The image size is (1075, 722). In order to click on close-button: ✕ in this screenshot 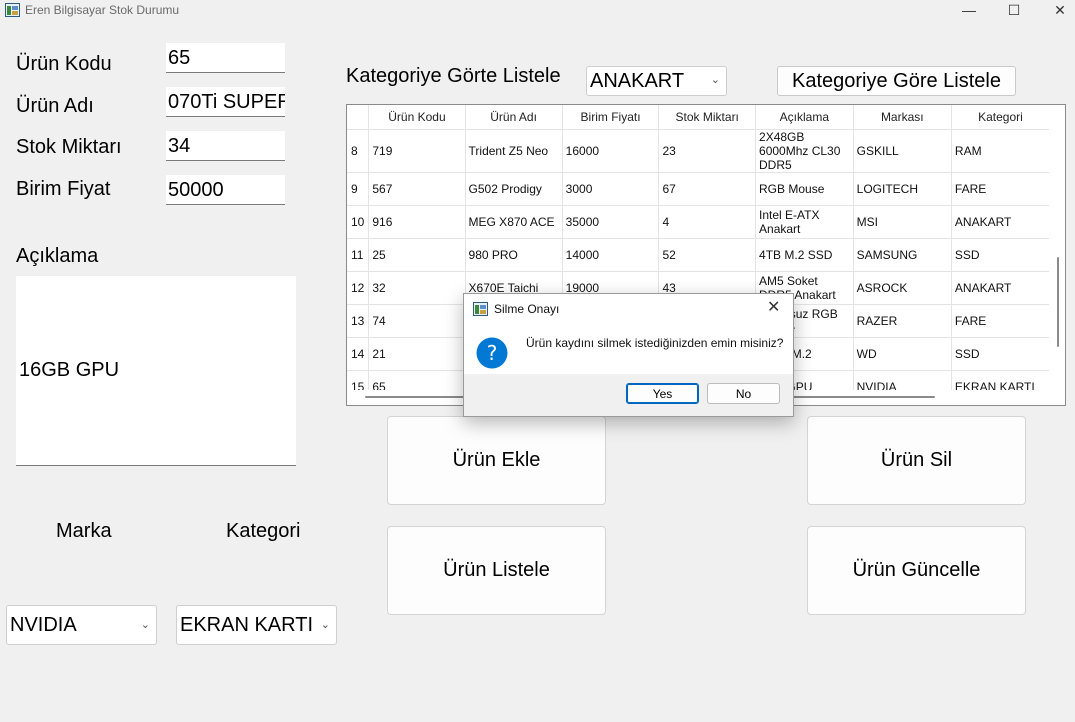, I will do `click(1056, 11)`.